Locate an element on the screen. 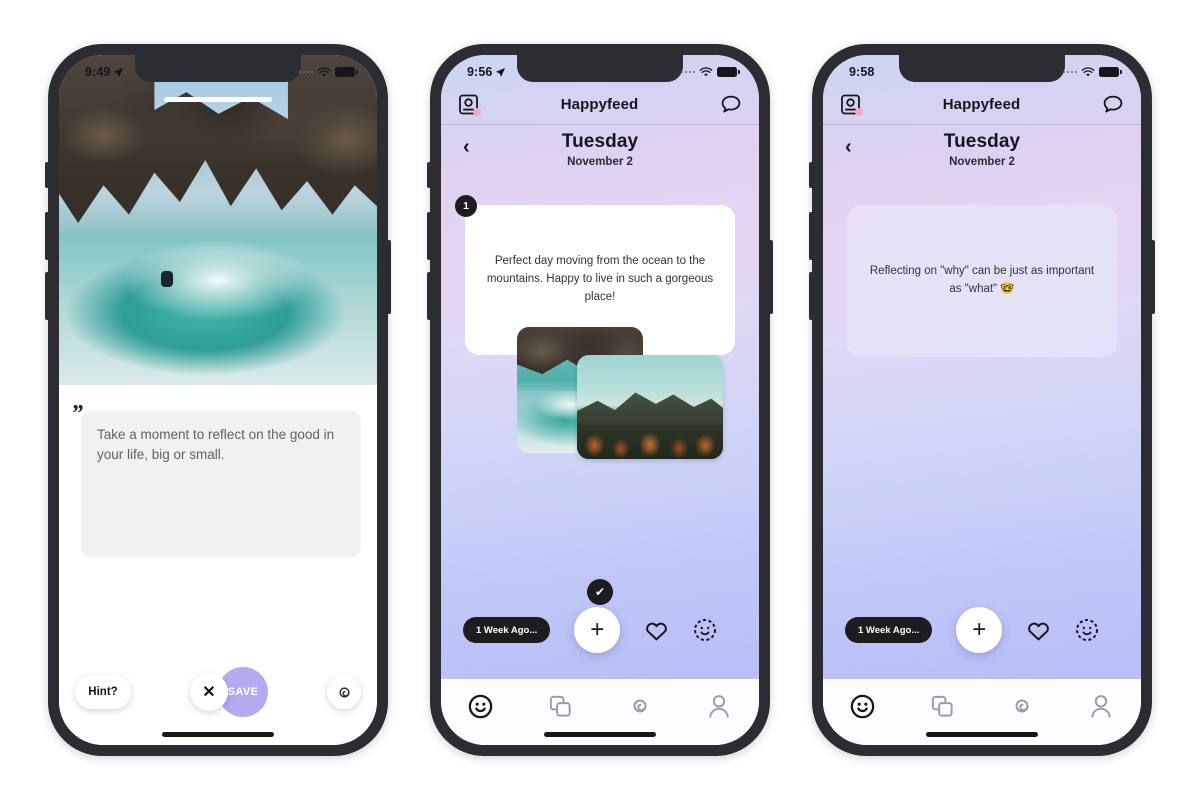 The image size is (1200, 800). status-left: 9:49 is located at coordinates (104, 72).